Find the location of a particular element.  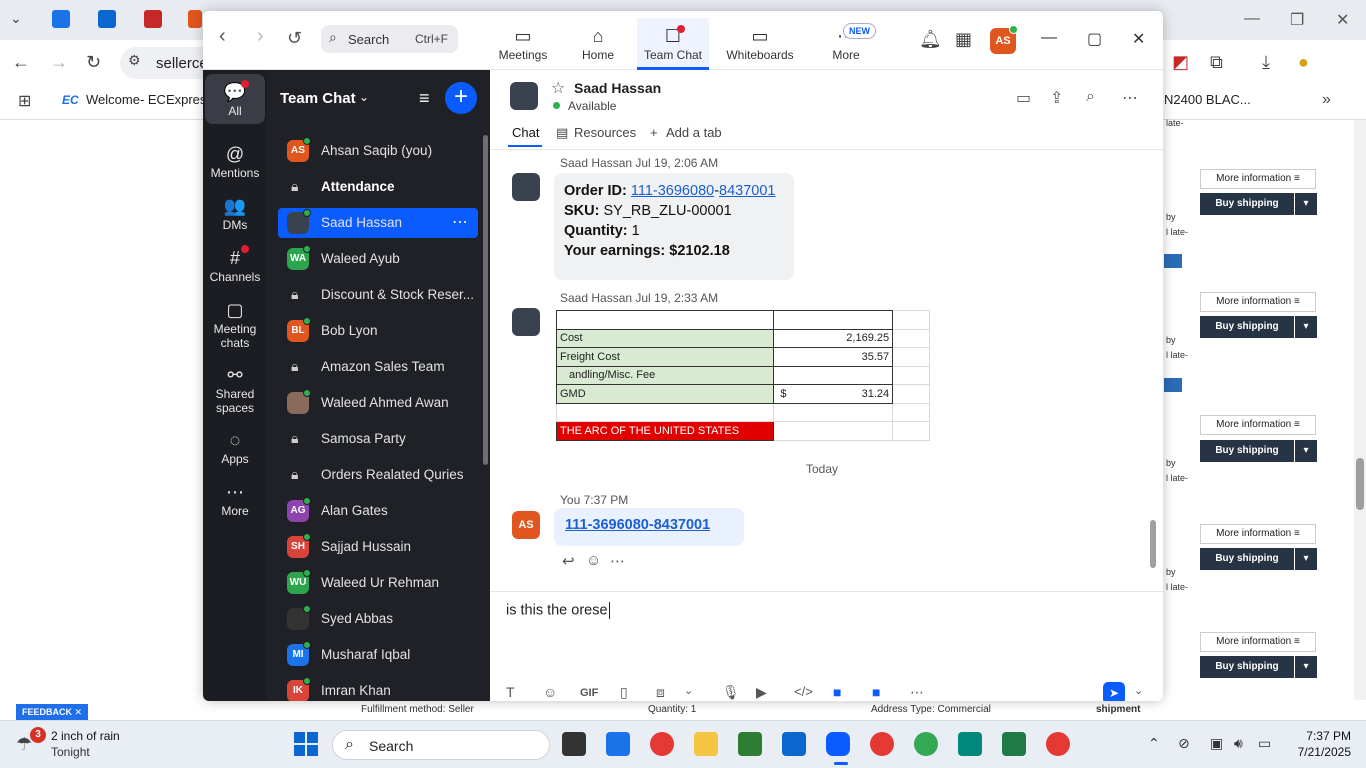

video-call-icon: ▭ is located at coordinates (1023, 98).